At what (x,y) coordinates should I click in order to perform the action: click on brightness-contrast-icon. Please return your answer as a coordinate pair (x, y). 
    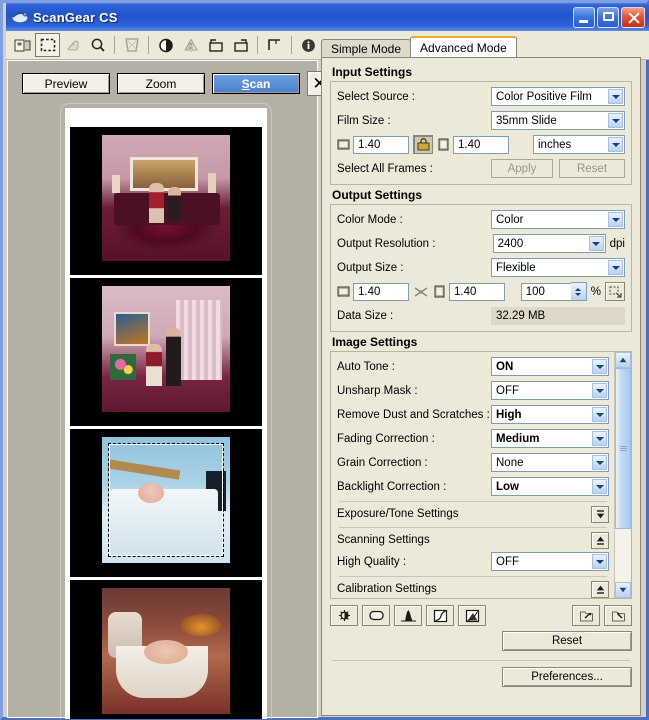
    Looking at the image, I should click on (344, 615).